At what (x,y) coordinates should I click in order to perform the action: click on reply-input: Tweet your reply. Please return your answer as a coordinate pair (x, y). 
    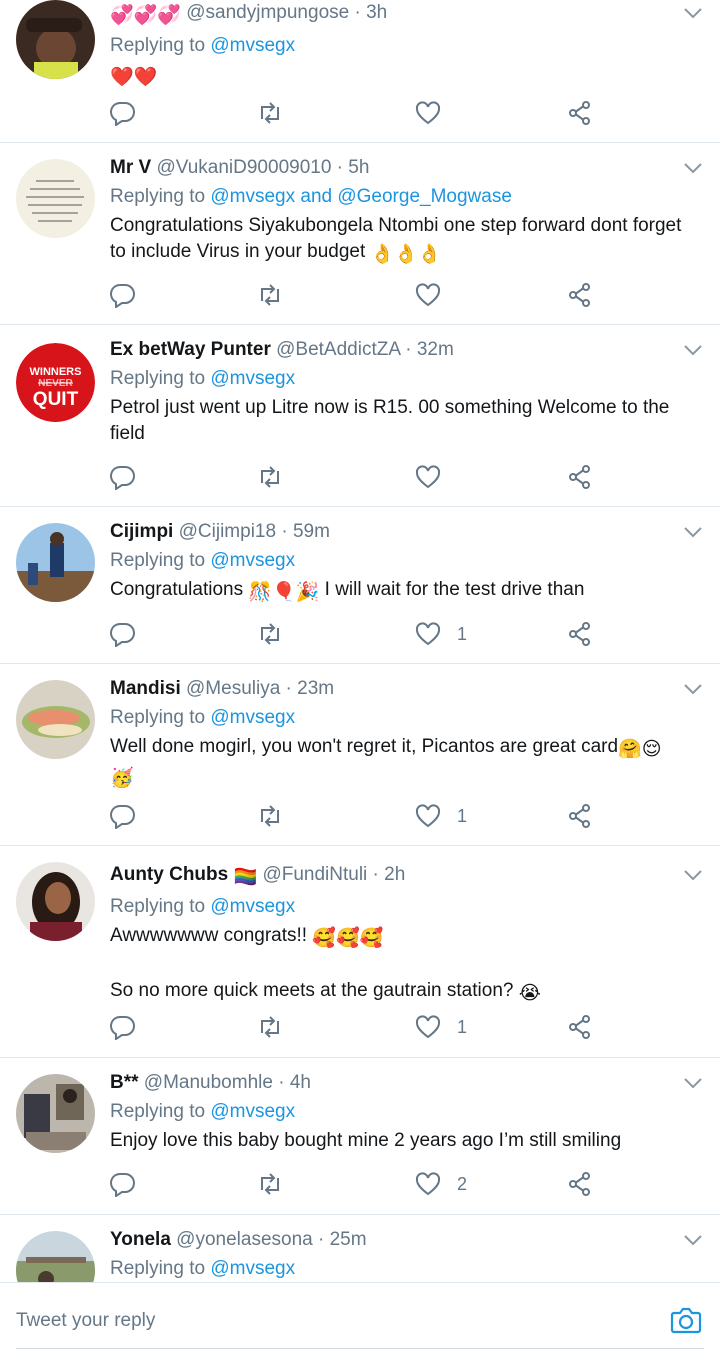
    Looking at the image, I should click on (85, 1321).